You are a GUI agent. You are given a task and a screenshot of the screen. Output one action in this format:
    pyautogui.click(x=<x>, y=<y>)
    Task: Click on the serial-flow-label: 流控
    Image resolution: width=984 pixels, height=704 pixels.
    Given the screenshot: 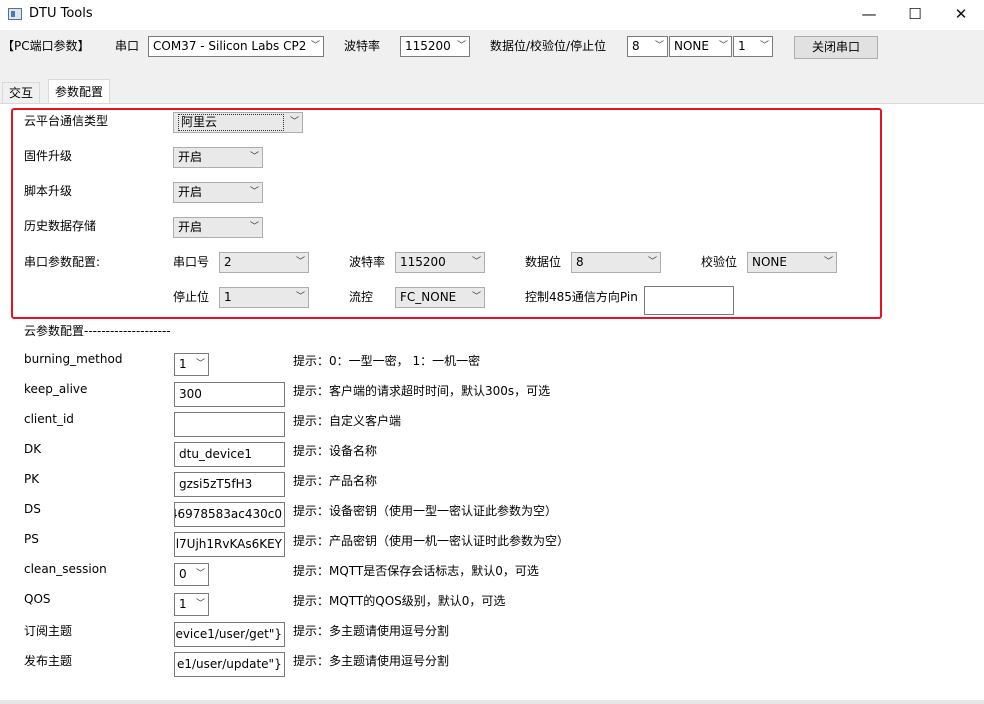 What is the action you would take?
    pyautogui.click(x=361, y=297)
    